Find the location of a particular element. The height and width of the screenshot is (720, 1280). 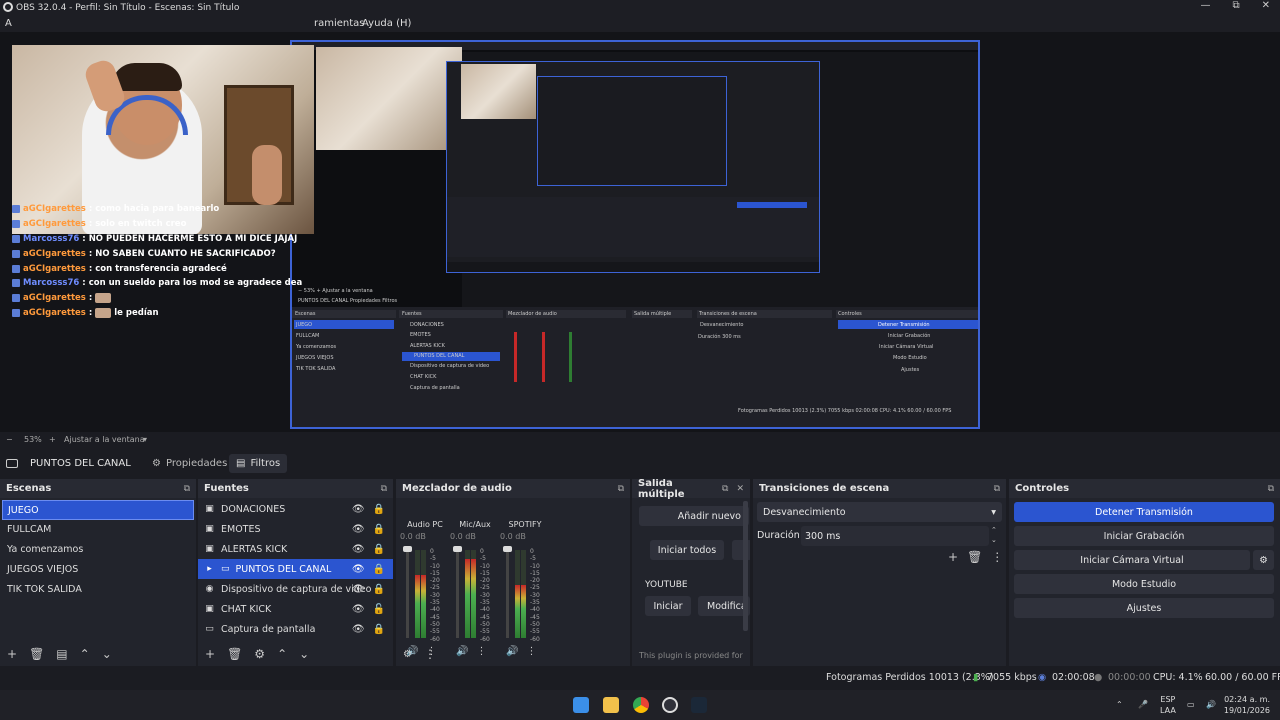

clock: 02:24 a. m. 19/01/2026 is located at coordinates (1246, 705).